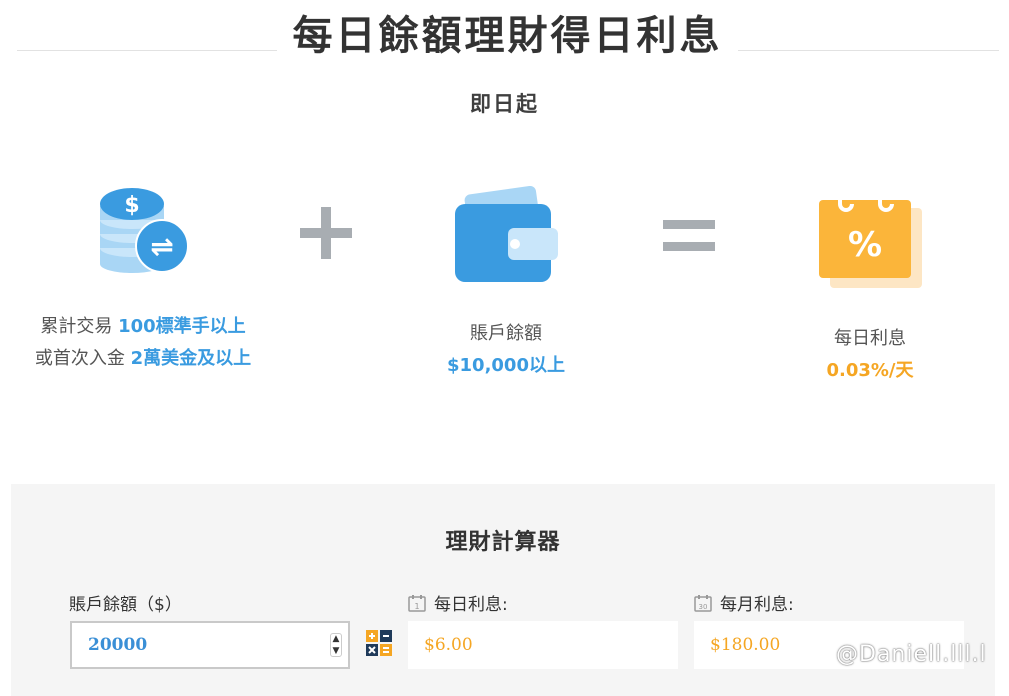  I want to click on deposit-condition-label: 或首次入金, so click(82, 358).